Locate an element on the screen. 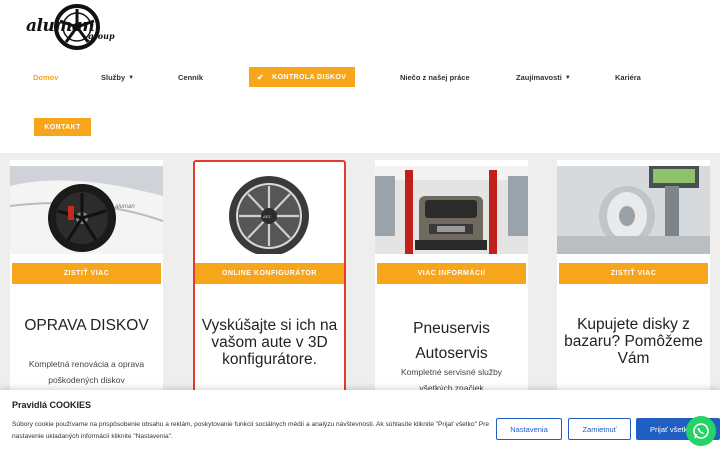 The image size is (720, 450). card-tyre-service-title: Pneuservis Autoservis is located at coordinates (451, 341).